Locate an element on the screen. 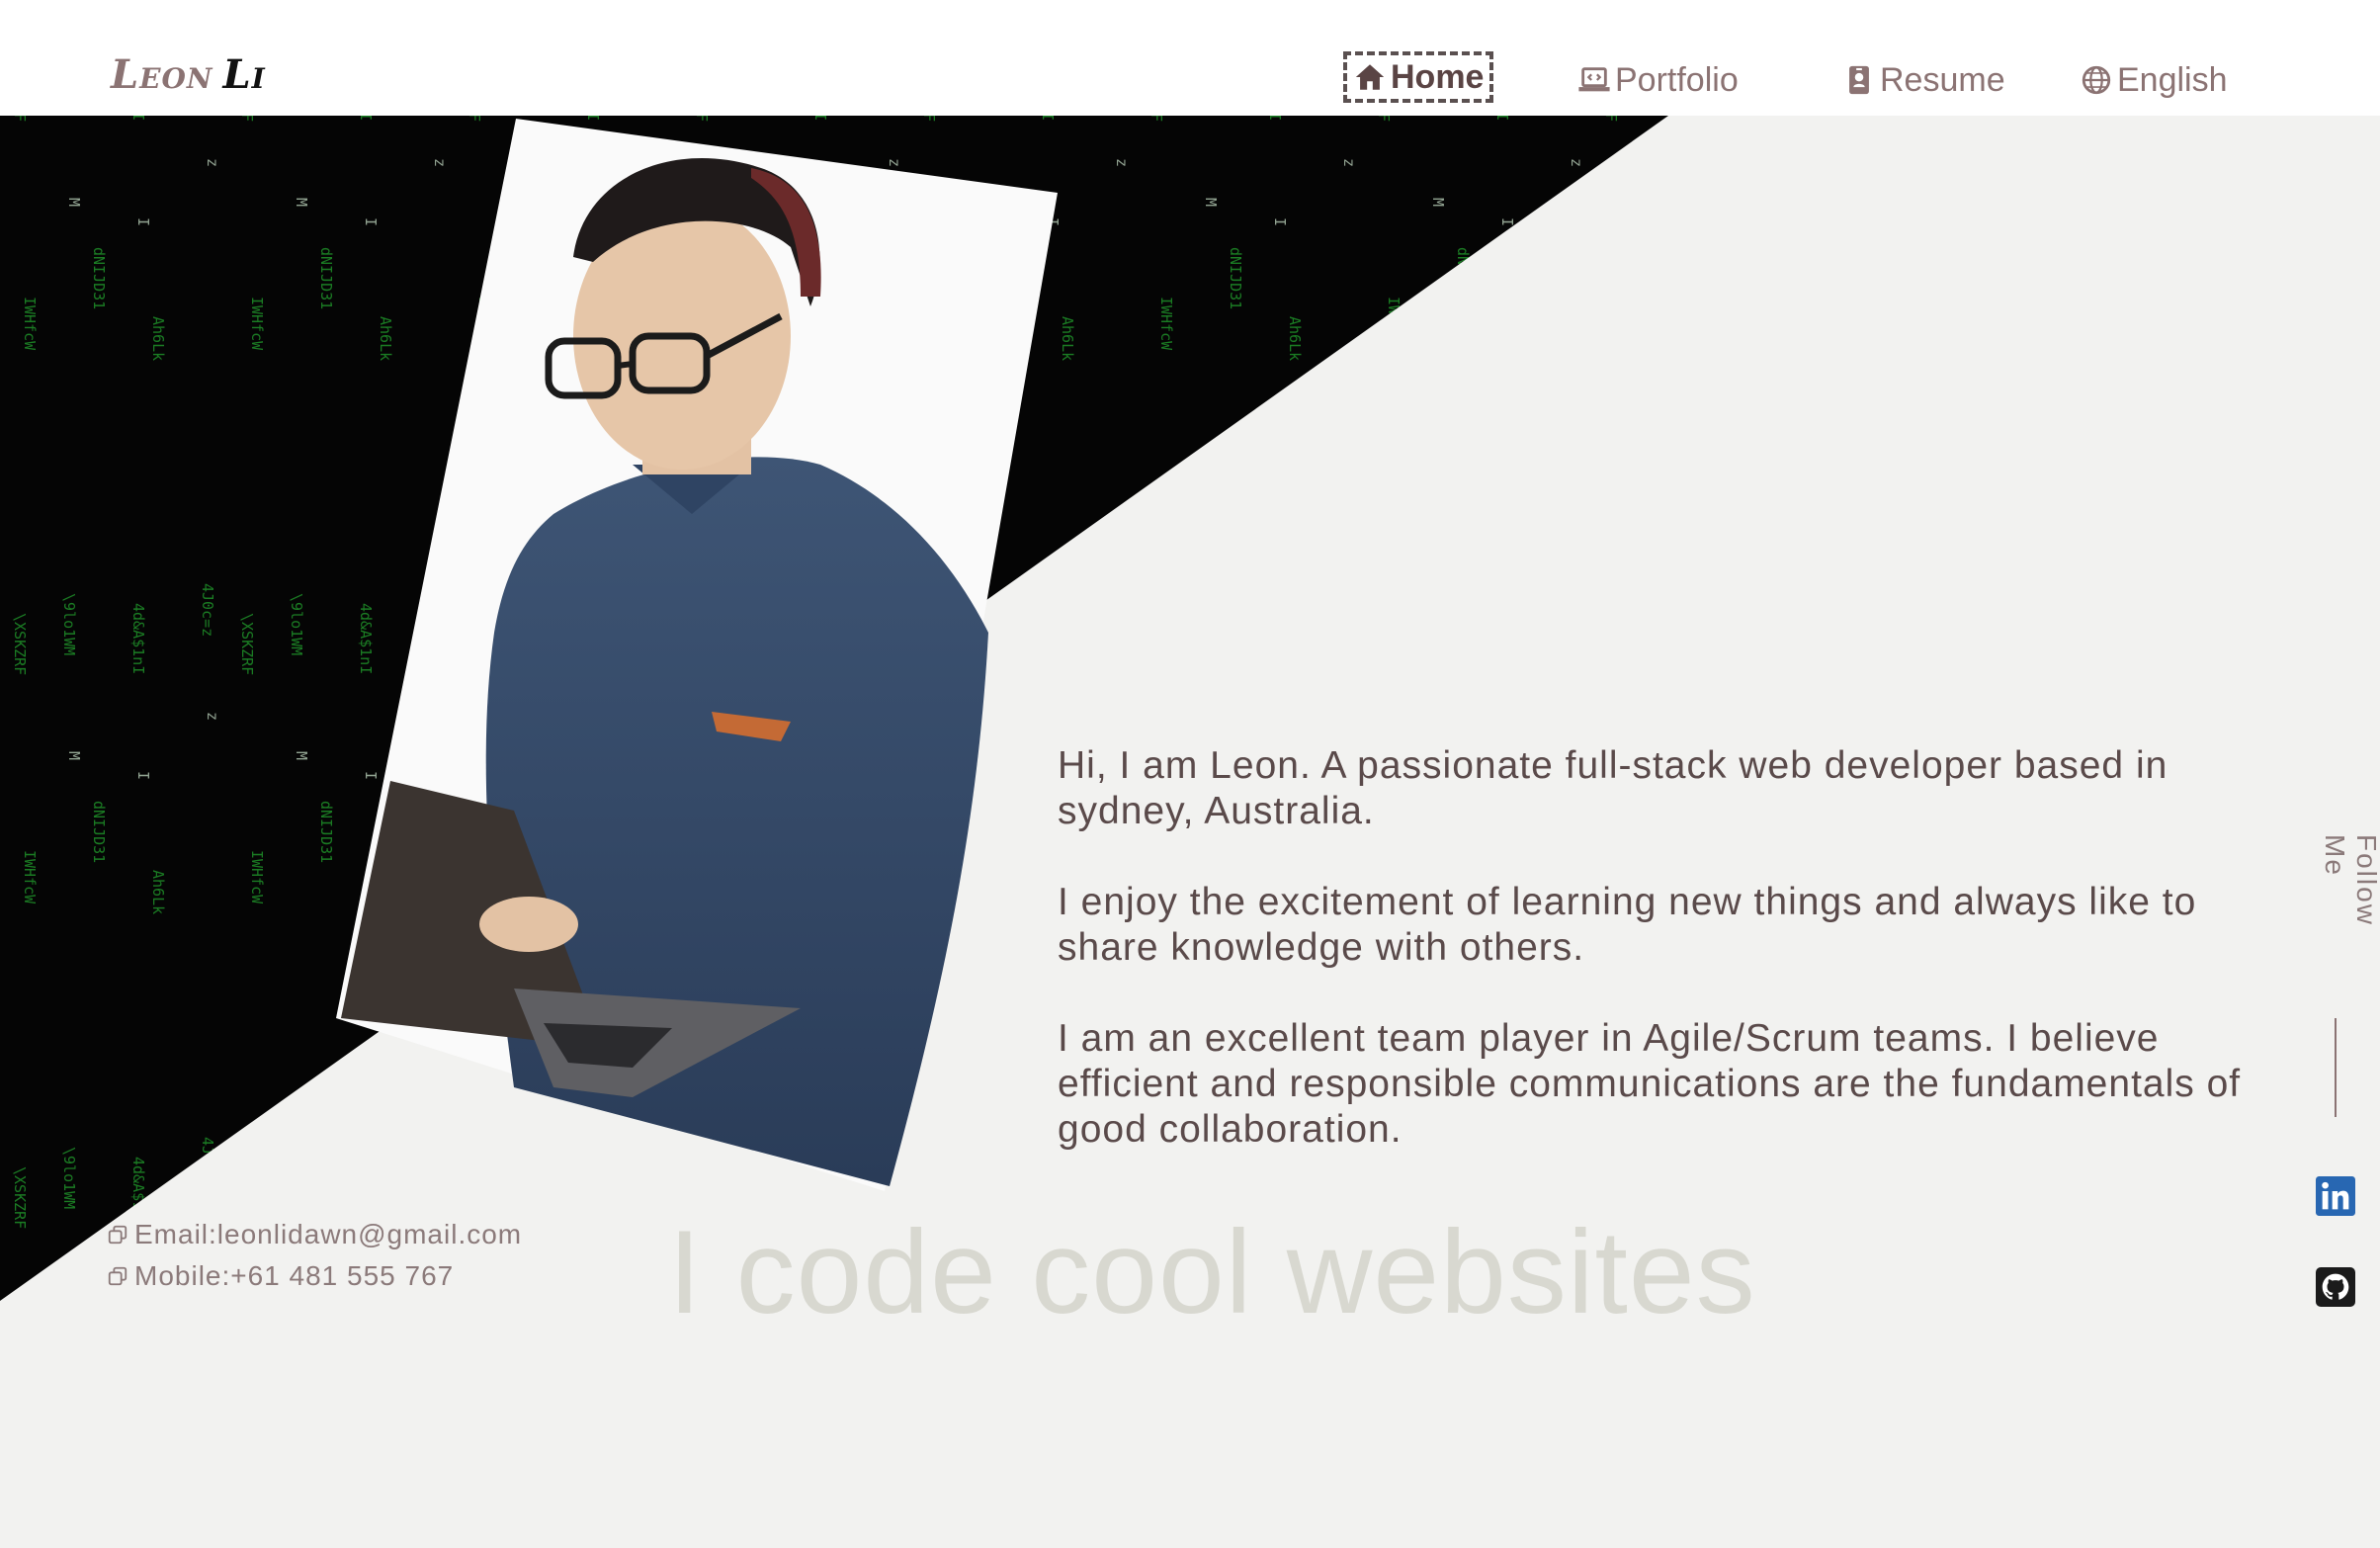  follow-divider is located at coordinates (2336, 1067).